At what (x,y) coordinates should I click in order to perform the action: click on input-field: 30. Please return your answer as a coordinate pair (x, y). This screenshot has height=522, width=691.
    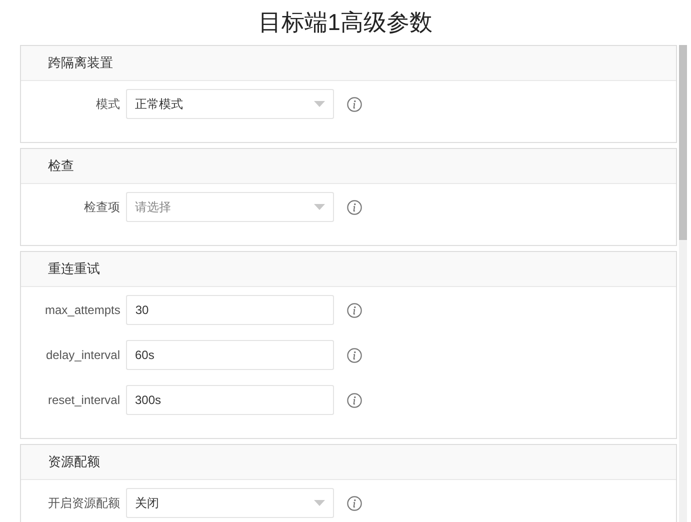
    Looking at the image, I should click on (230, 310).